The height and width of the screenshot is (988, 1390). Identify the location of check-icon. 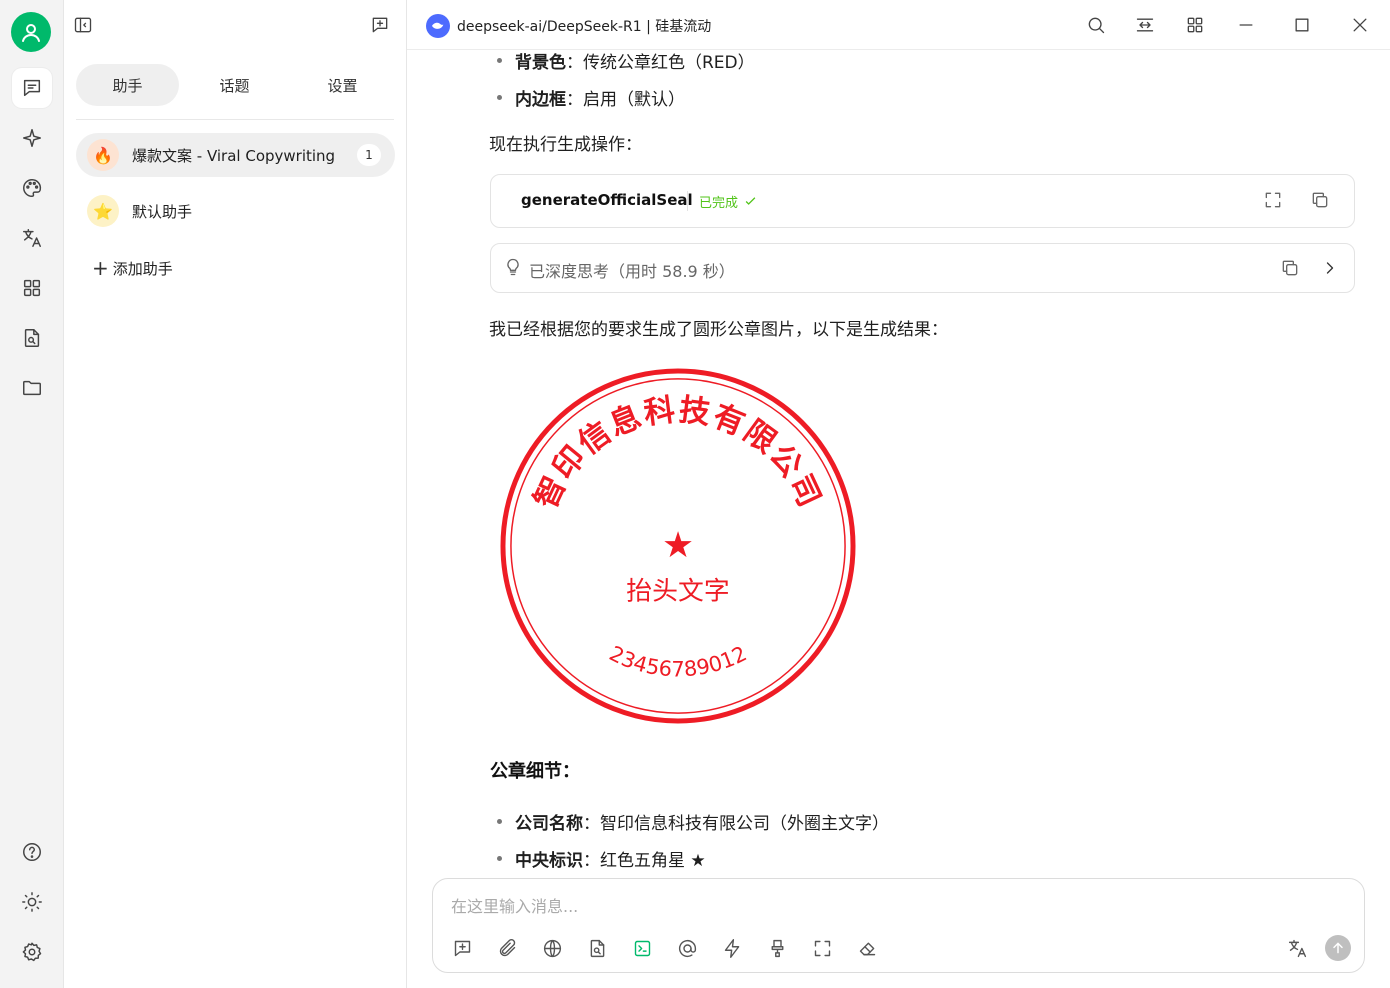
(750, 201).